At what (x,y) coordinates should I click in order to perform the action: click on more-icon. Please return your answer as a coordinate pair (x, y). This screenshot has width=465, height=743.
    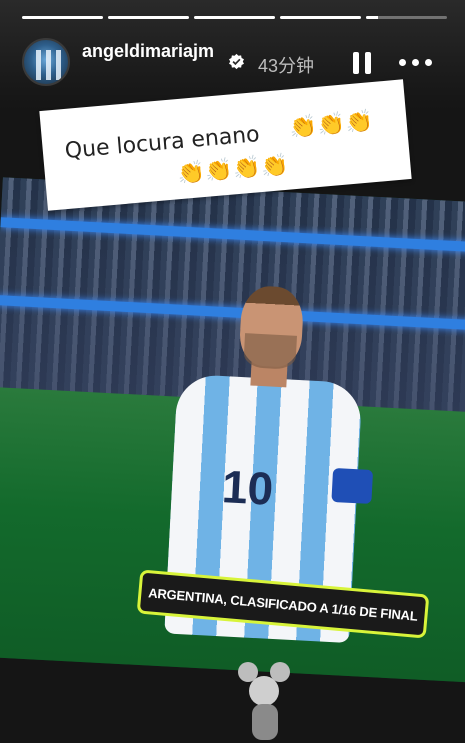
    Looking at the image, I should click on (416, 63).